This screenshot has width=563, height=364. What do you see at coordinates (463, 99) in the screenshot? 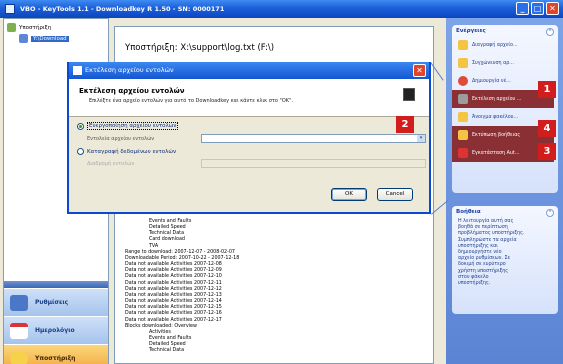
I see `script-icon` at bounding box center [463, 99].